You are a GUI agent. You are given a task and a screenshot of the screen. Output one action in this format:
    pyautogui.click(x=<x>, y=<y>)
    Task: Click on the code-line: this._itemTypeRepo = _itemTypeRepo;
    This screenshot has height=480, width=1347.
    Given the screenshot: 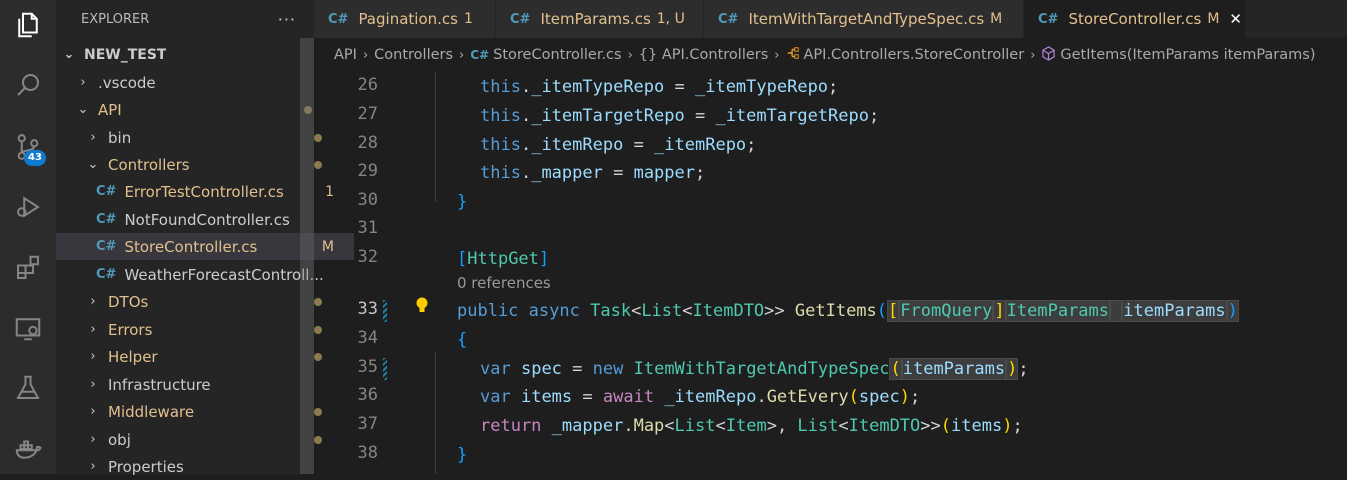 What is the action you would take?
    pyautogui.click(x=659, y=87)
    